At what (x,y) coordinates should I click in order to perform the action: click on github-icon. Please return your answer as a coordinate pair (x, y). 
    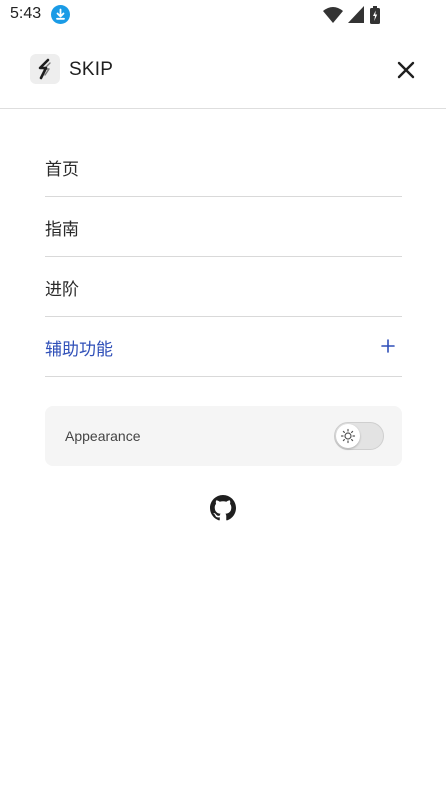
    Looking at the image, I should click on (223, 508).